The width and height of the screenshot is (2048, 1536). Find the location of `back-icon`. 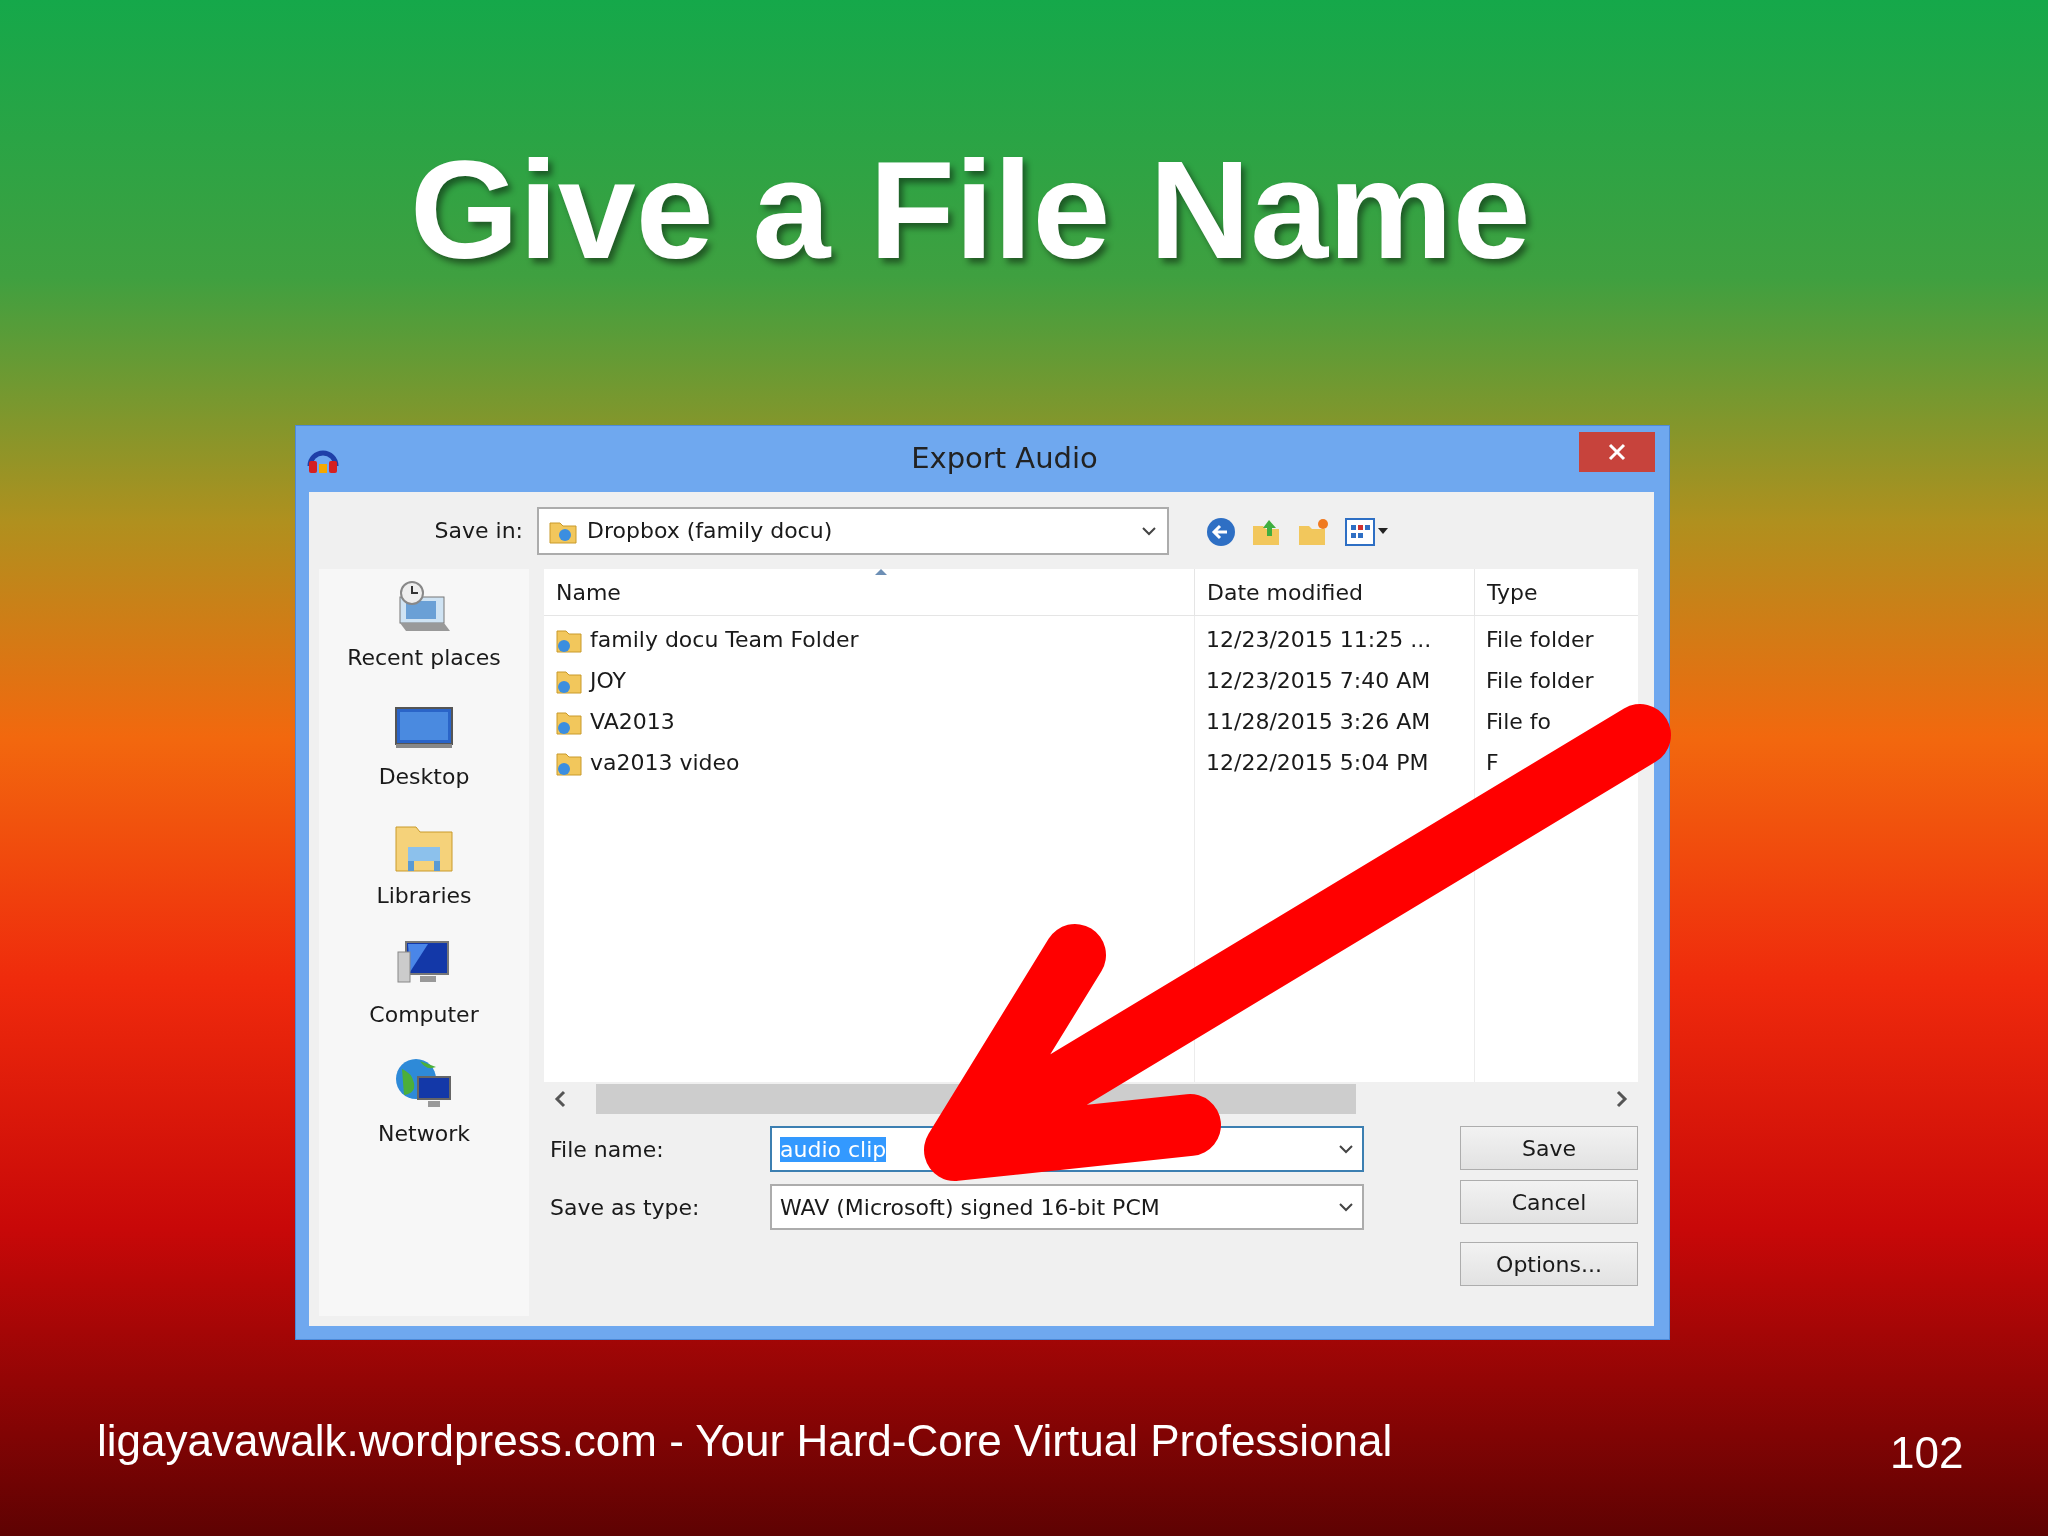

back-icon is located at coordinates (1221, 531).